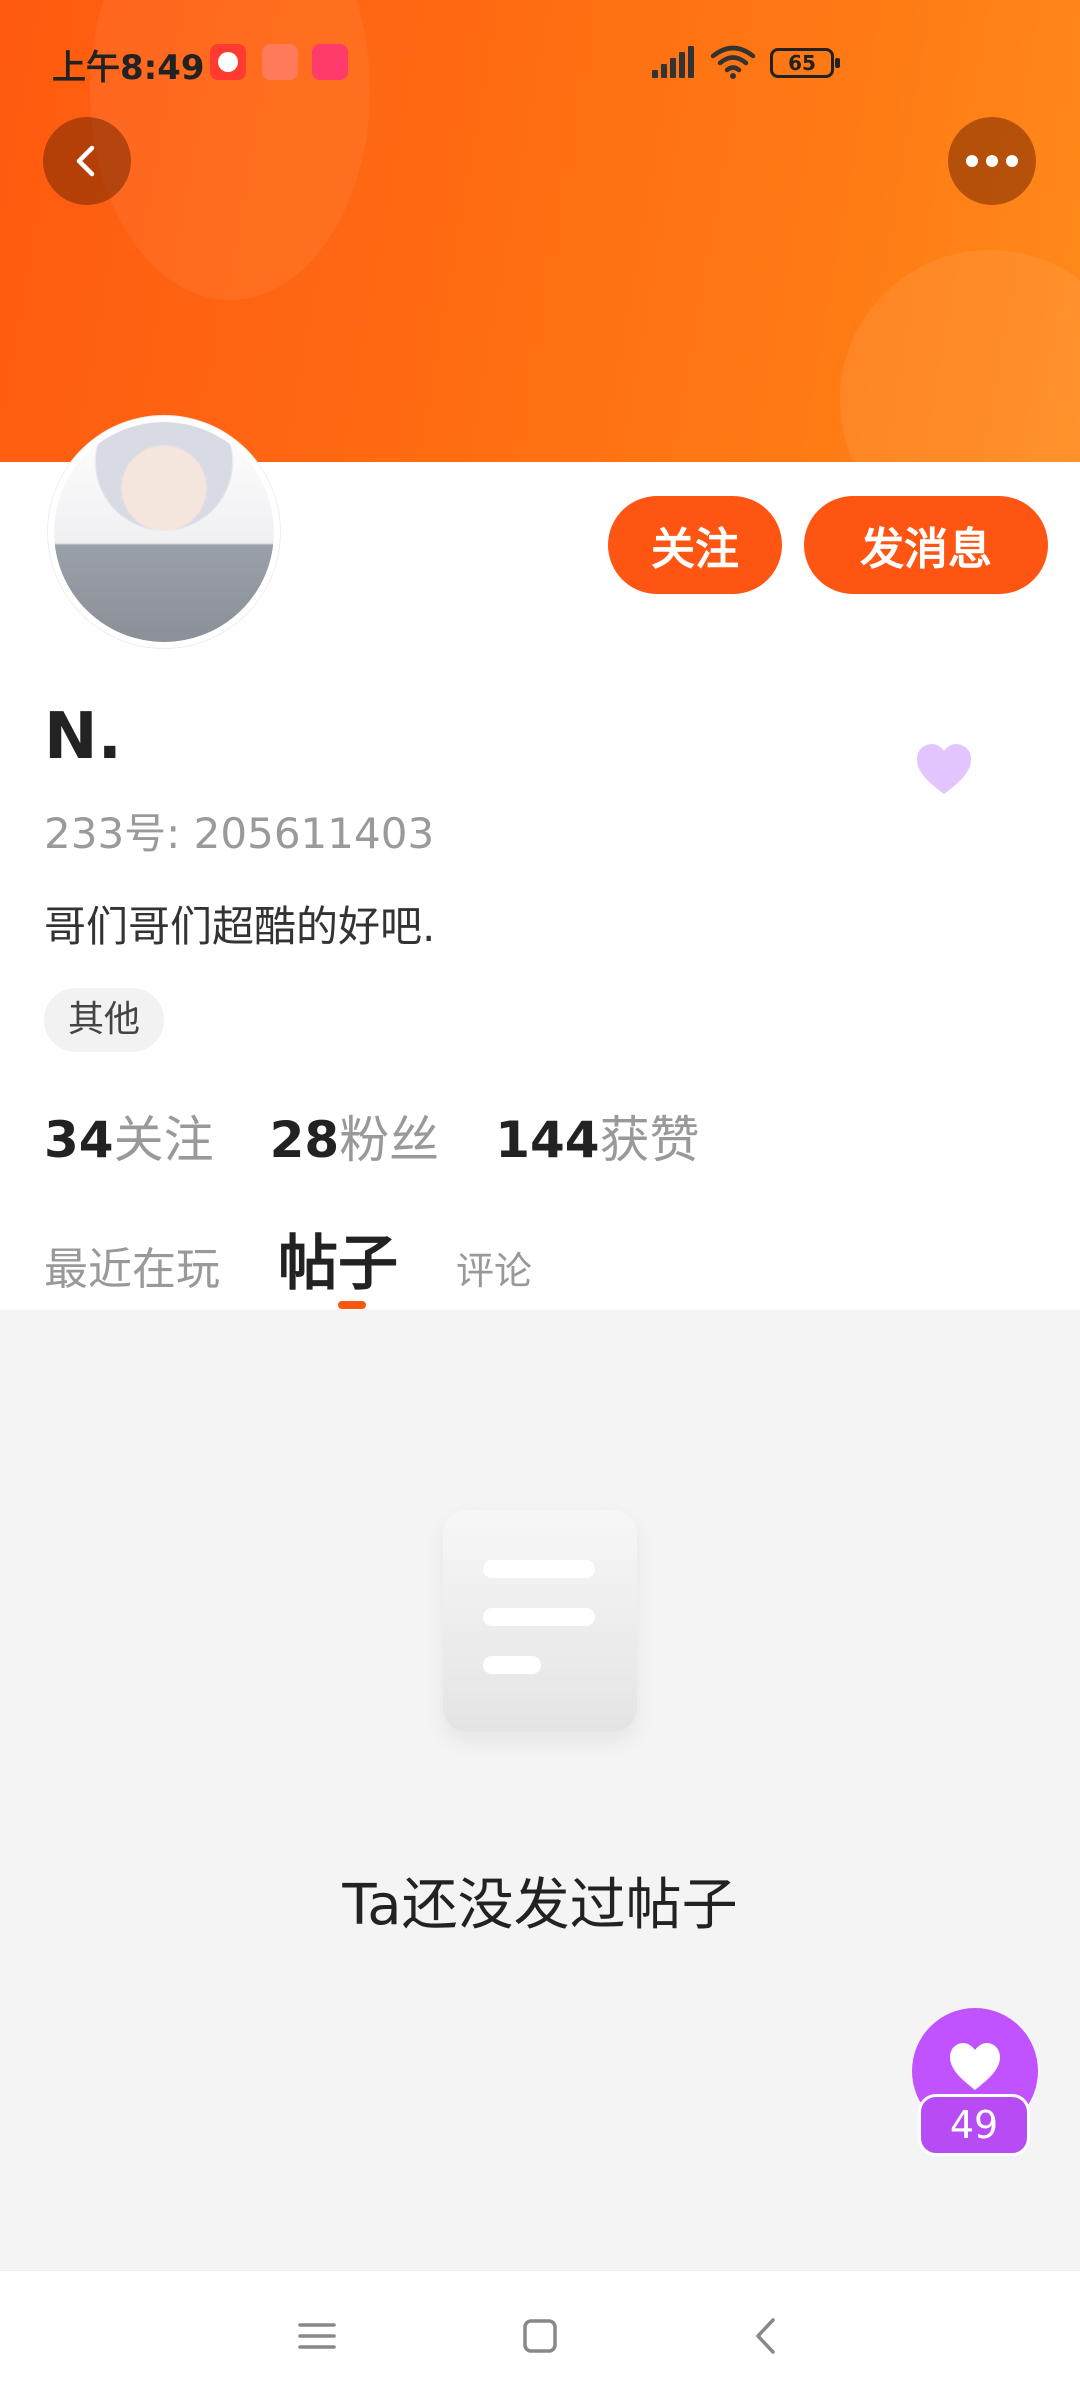 The width and height of the screenshot is (1080, 2400). I want to click on send-message-button: 发消息, so click(926, 545).